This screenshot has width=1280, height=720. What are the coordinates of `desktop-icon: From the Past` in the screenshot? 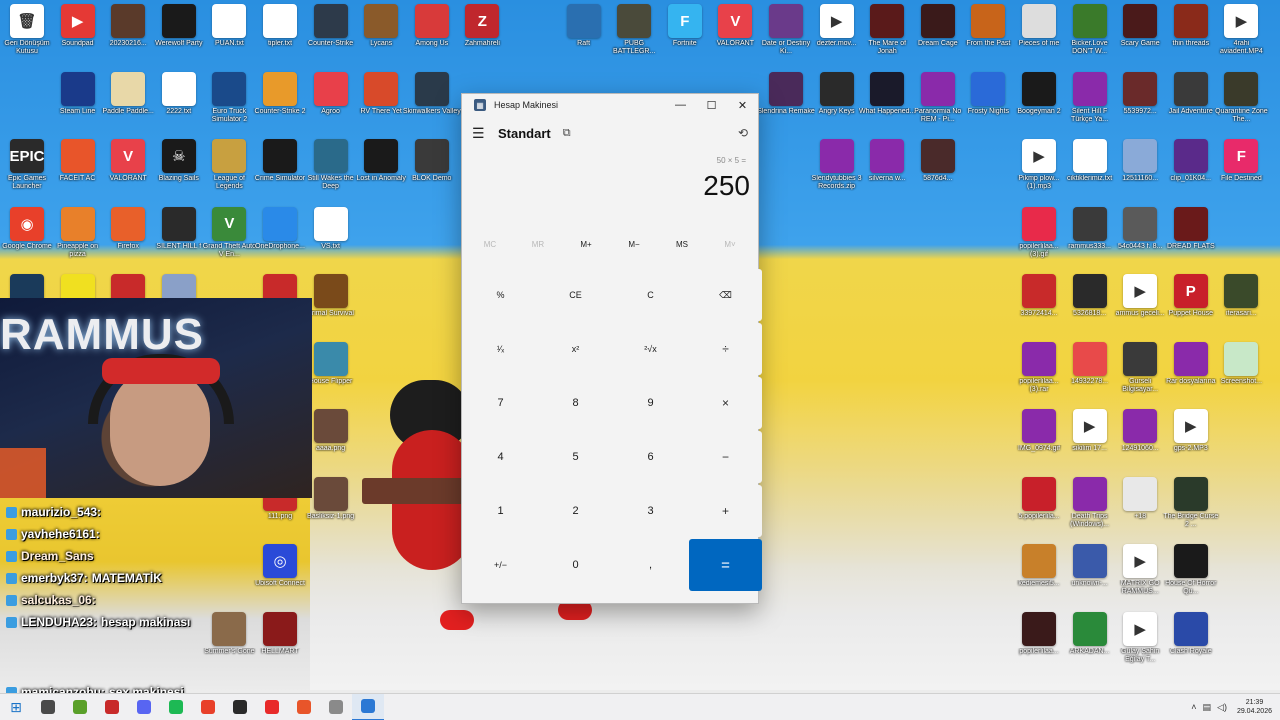 It's located at (988, 36).